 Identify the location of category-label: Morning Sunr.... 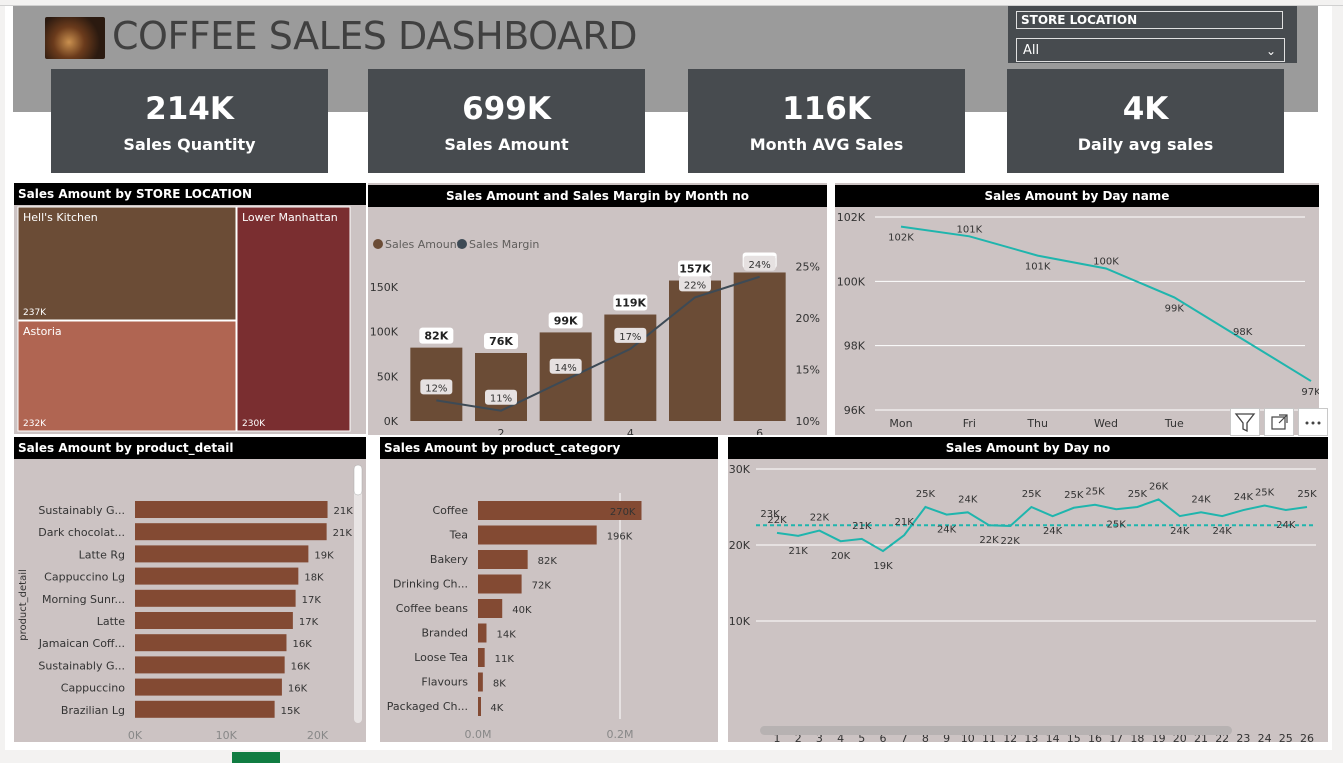
(83, 599).